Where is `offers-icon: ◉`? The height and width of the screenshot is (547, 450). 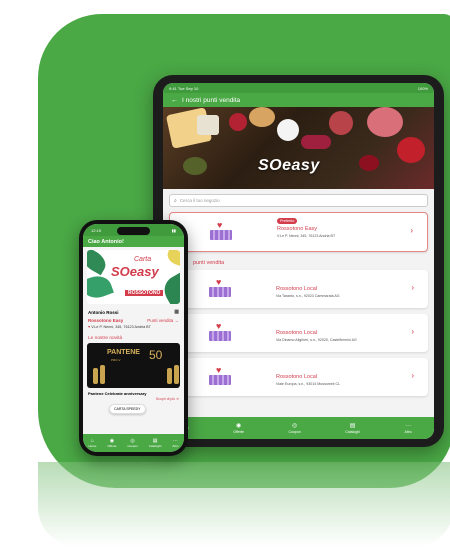
offers-icon: ◉ is located at coordinates (239, 425).